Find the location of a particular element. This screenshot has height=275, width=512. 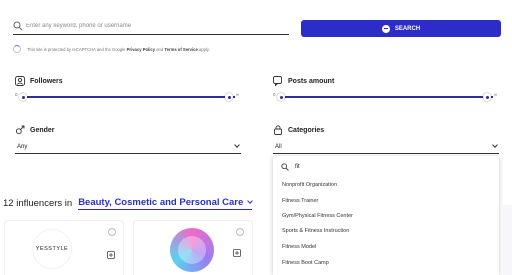

gender-select: Any is located at coordinates (128, 147).